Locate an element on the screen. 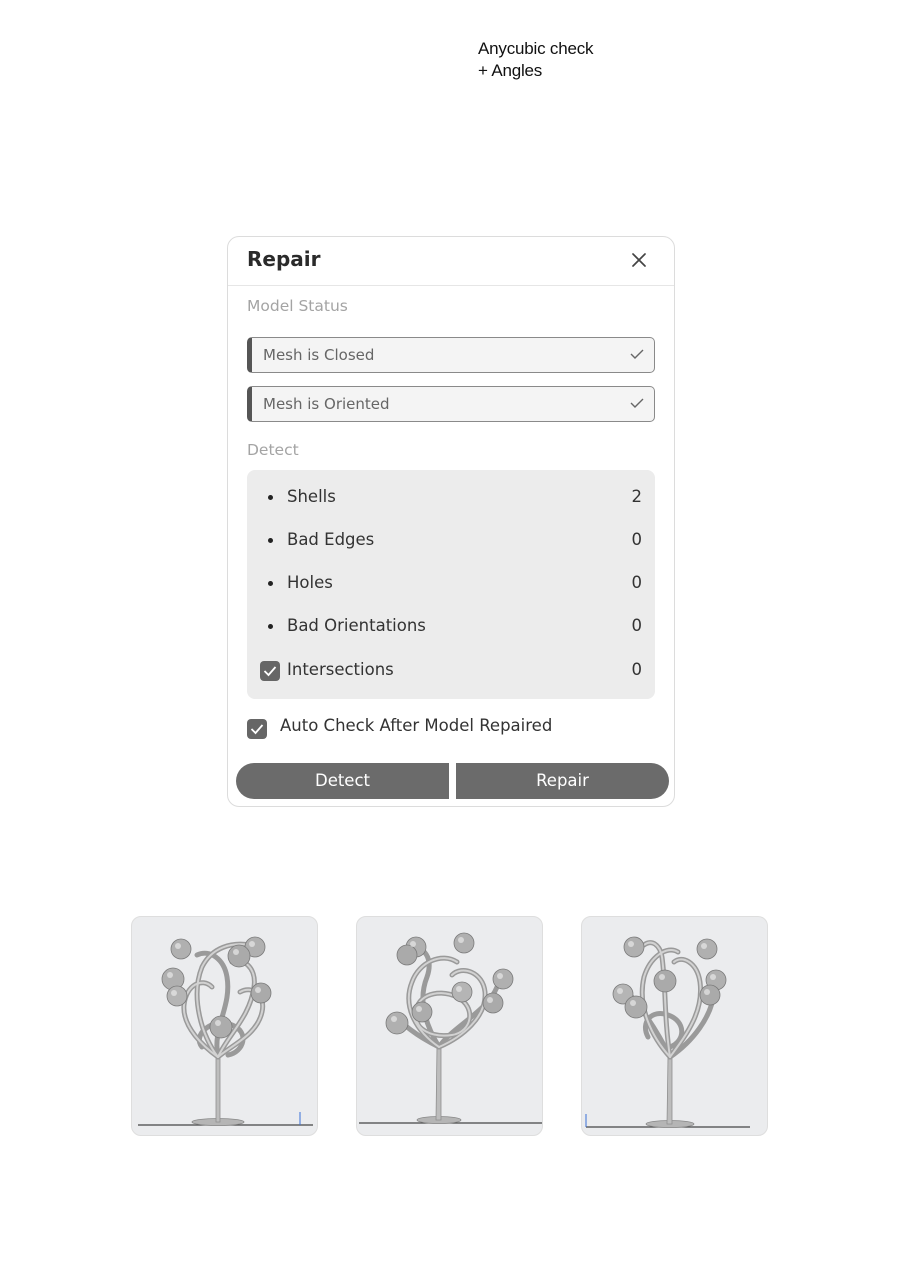 The height and width of the screenshot is (1284, 900). detect-label: Detect is located at coordinates (273, 450).